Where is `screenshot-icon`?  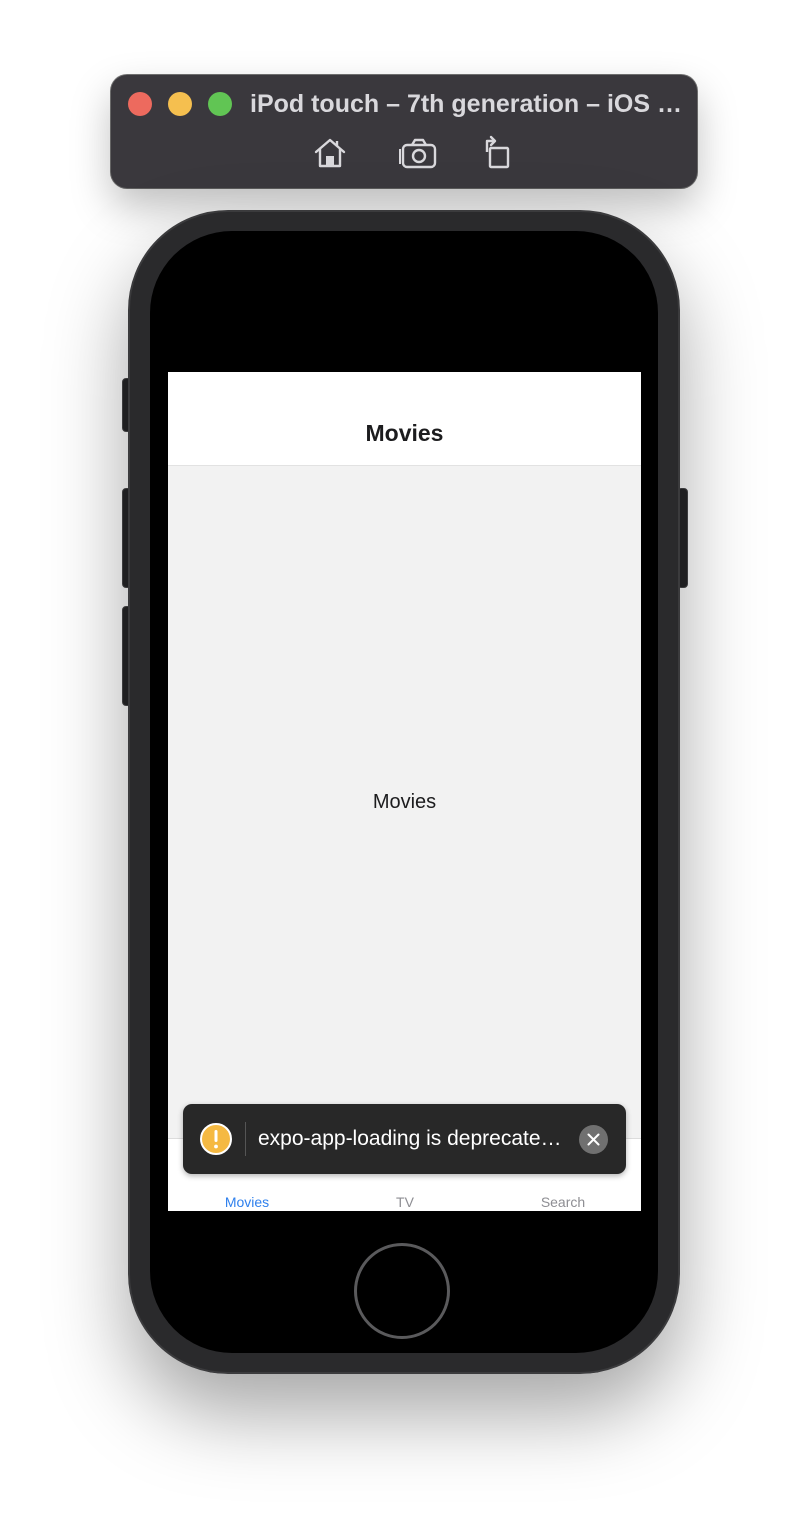 screenshot-icon is located at coordinates (418, 153).